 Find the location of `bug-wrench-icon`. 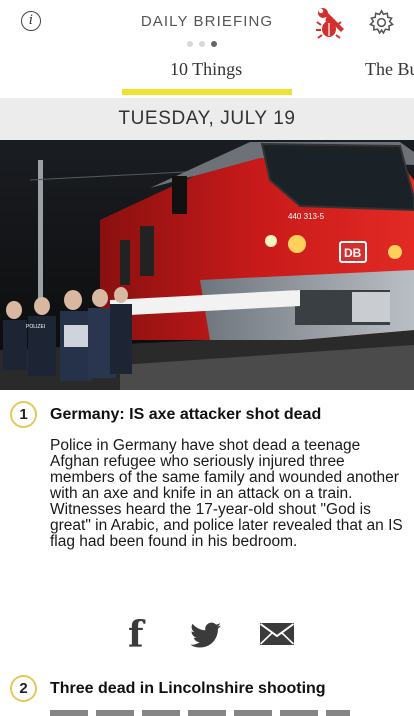

bug-wrench-icon is located at coordinates (330, 23).